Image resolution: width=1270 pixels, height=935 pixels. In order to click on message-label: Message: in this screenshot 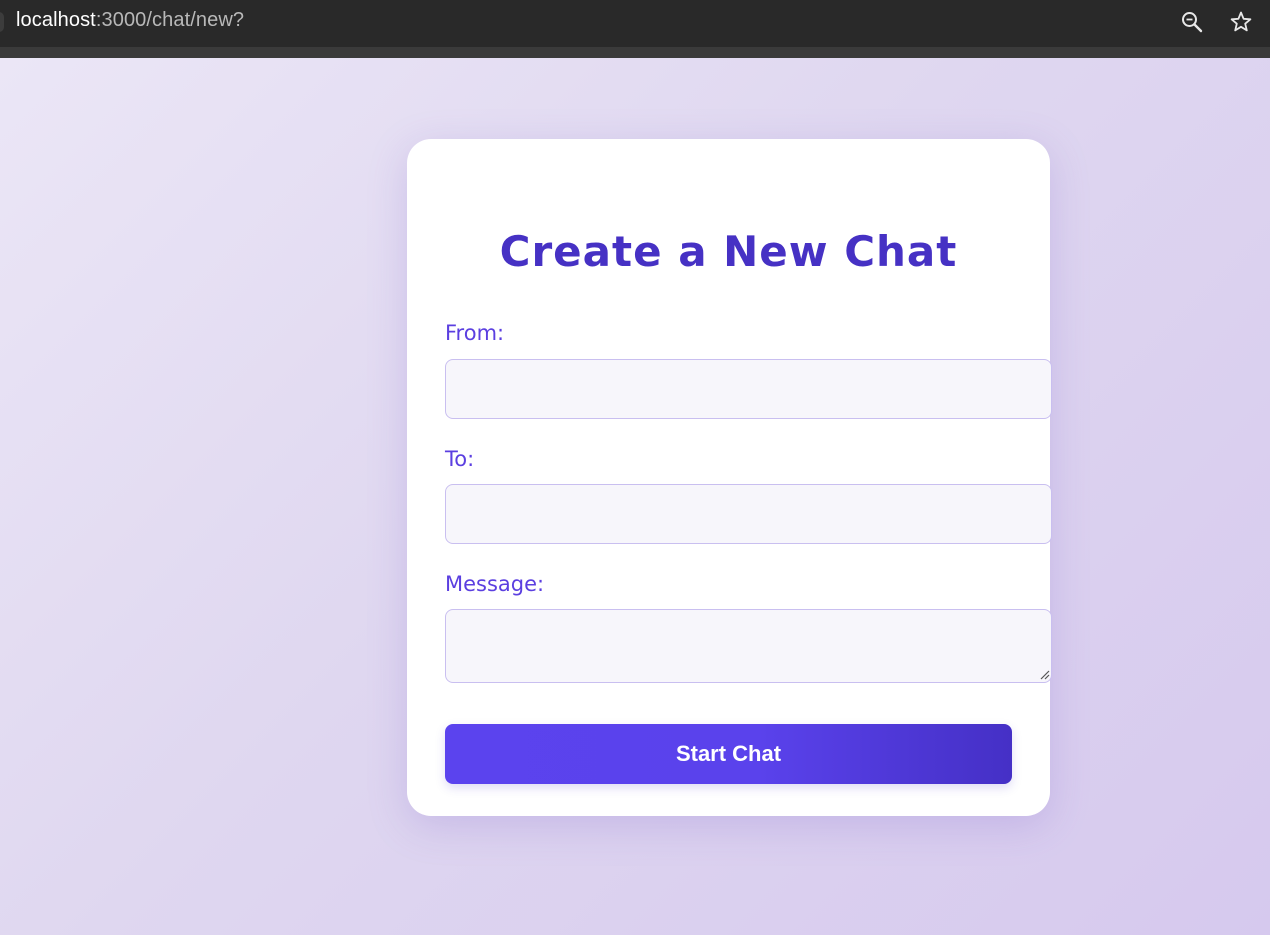, I will do `click(495, 584)`.